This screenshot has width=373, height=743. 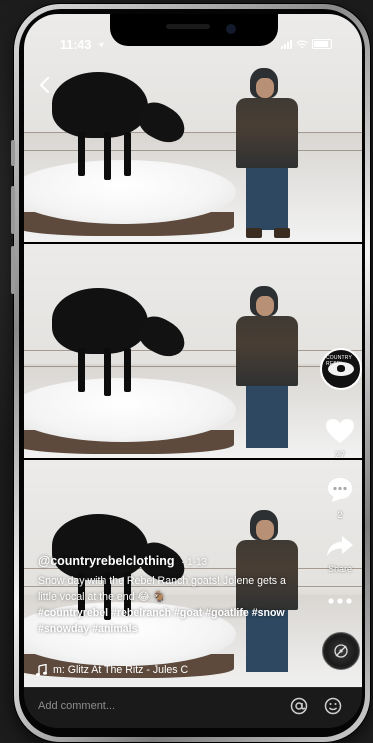 I want to click on share-arrow-icon, so click(x=340, y=546).